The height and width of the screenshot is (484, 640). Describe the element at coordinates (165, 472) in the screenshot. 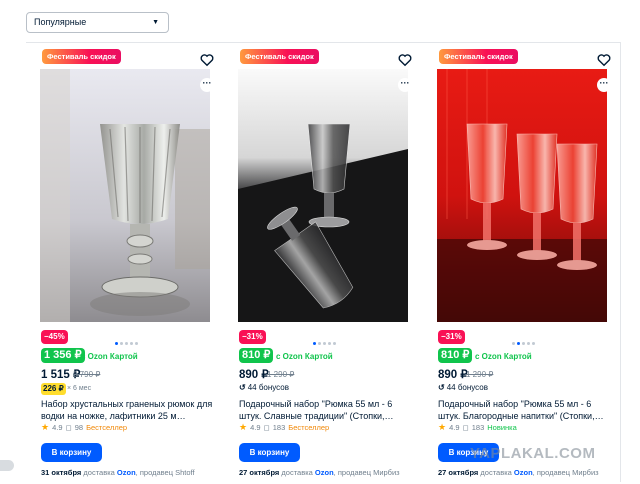

I see `seller: , продавец Shtoff` at that location.